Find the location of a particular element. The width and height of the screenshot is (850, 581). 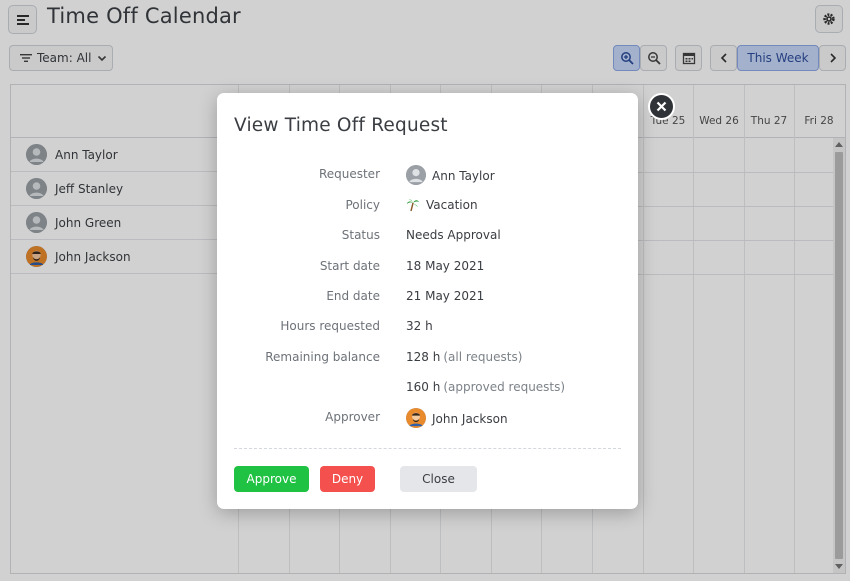

balance-approved-value: 160 h is located at coordinates (423, 387).